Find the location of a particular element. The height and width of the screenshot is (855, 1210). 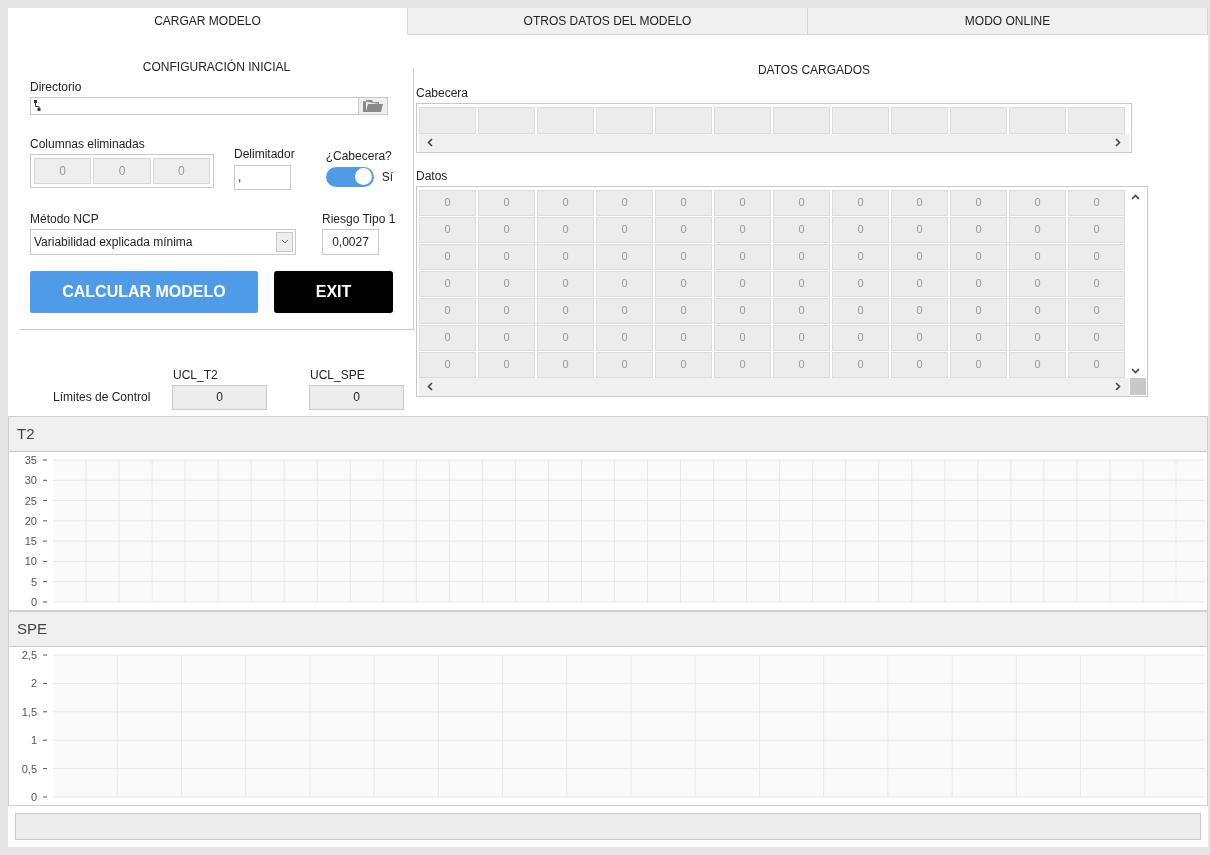

folder-button is located at coordinates (372, 105).